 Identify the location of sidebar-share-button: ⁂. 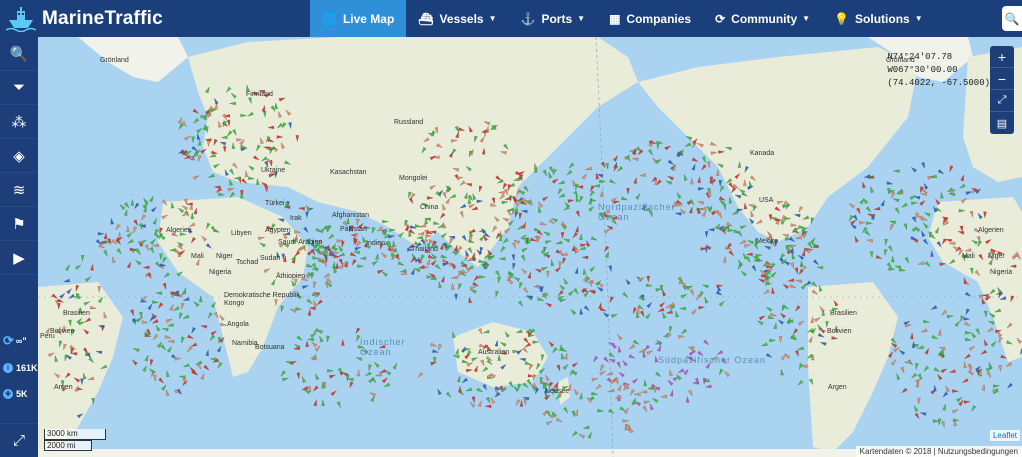
(19, 122).